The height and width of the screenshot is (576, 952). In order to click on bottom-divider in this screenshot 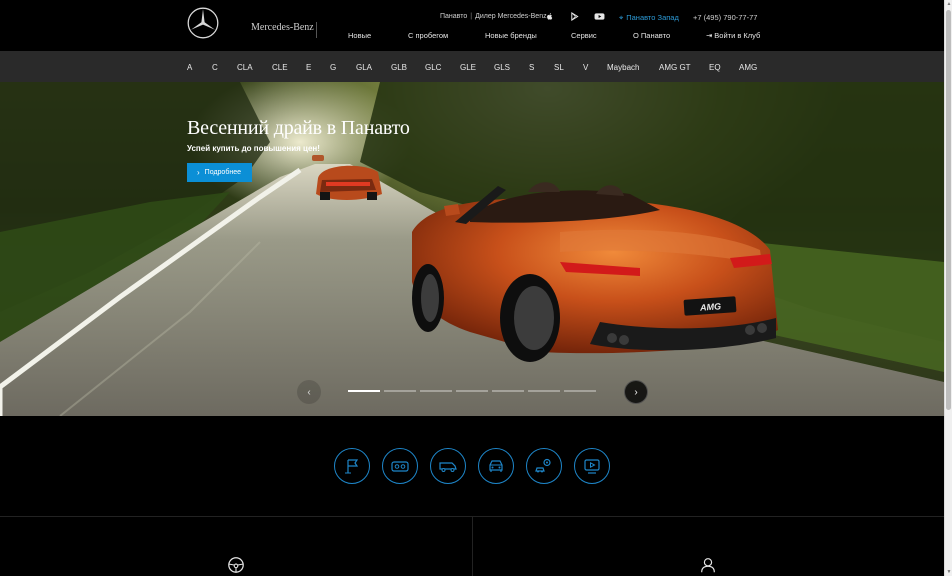, I will do `click(472, 546)`.